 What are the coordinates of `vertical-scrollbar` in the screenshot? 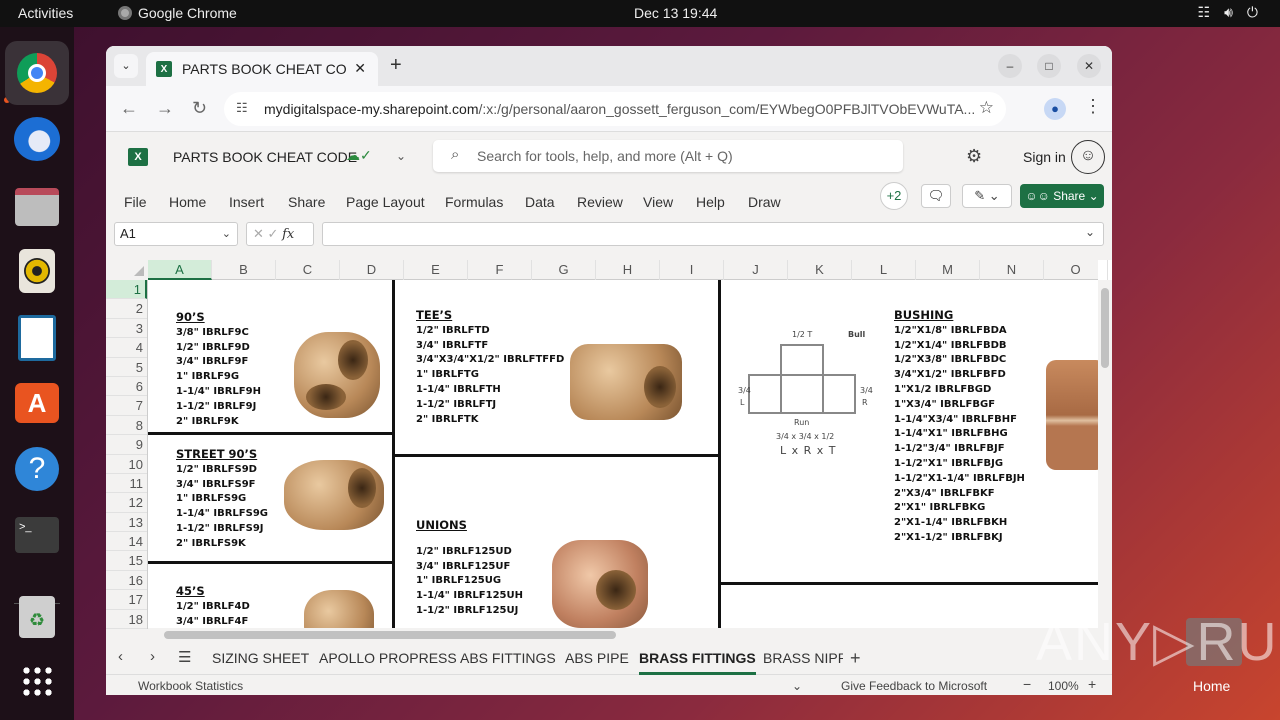 It's located at (1105, 454).